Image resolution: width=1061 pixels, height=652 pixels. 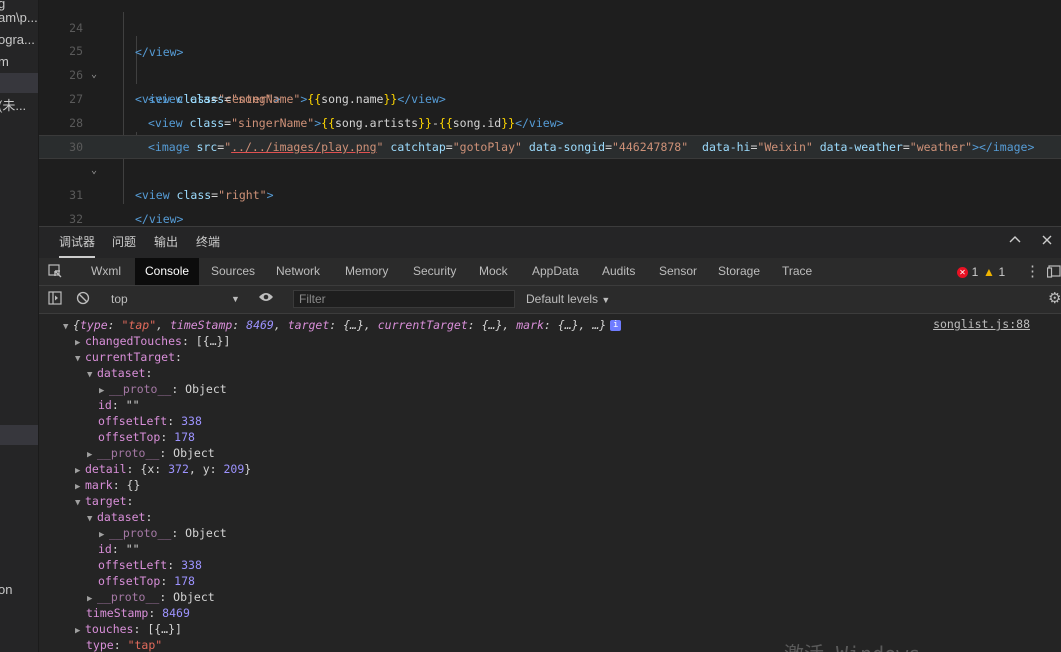 What do you see at coordinates (493, 271) in the screenshot?
I see `tab-mock: Mock` at bounding box center [493, 271].